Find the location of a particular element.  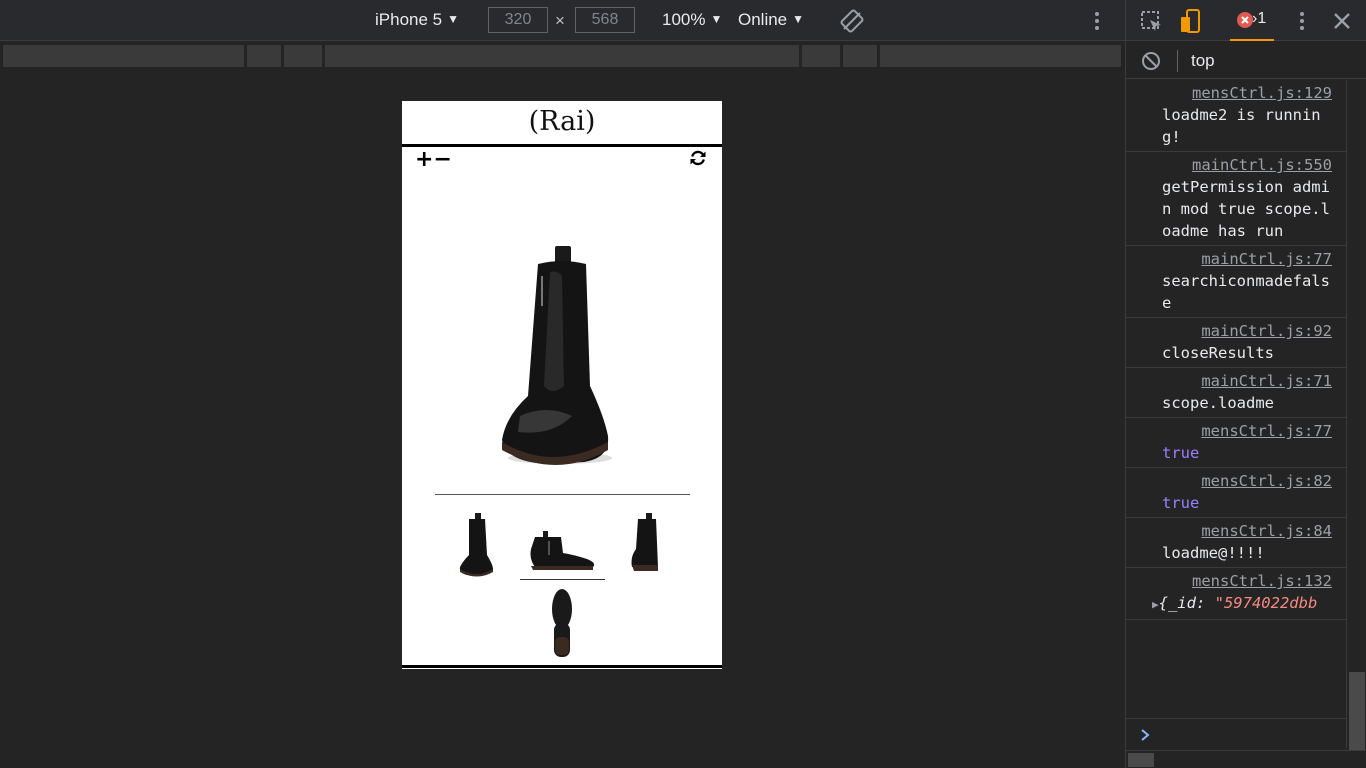

devtools-toolbar: ›1 is located at coordinates (1246, 20).